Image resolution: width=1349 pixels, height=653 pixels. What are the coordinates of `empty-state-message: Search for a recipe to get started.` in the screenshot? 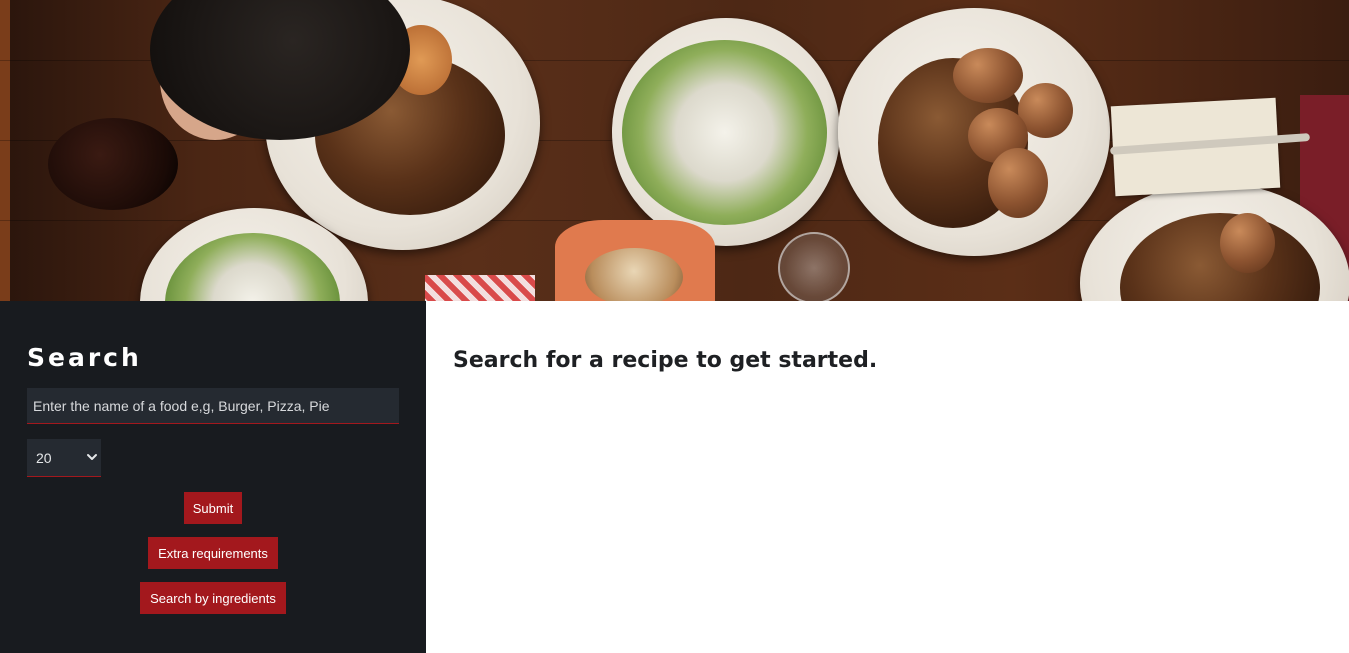 It's located at (665, 360).